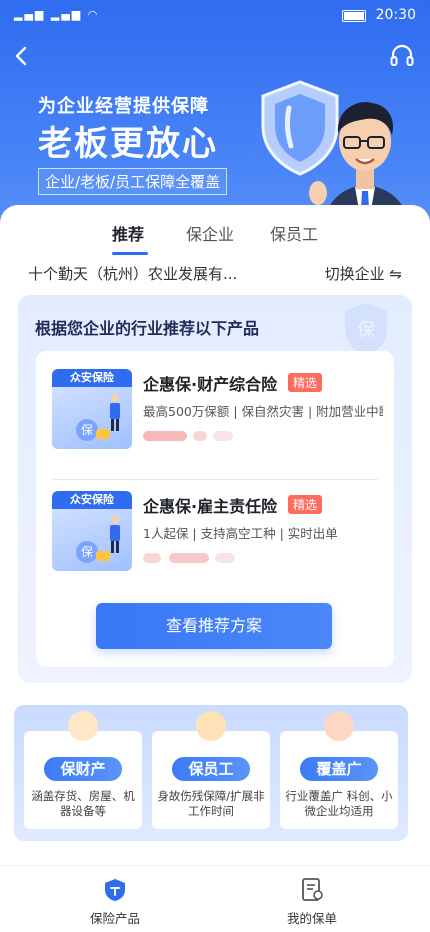  Describe the element at coordinates (215, 898) in the screenshot. I see `bottom-navigation: 保险产品 我的保单` at that location.